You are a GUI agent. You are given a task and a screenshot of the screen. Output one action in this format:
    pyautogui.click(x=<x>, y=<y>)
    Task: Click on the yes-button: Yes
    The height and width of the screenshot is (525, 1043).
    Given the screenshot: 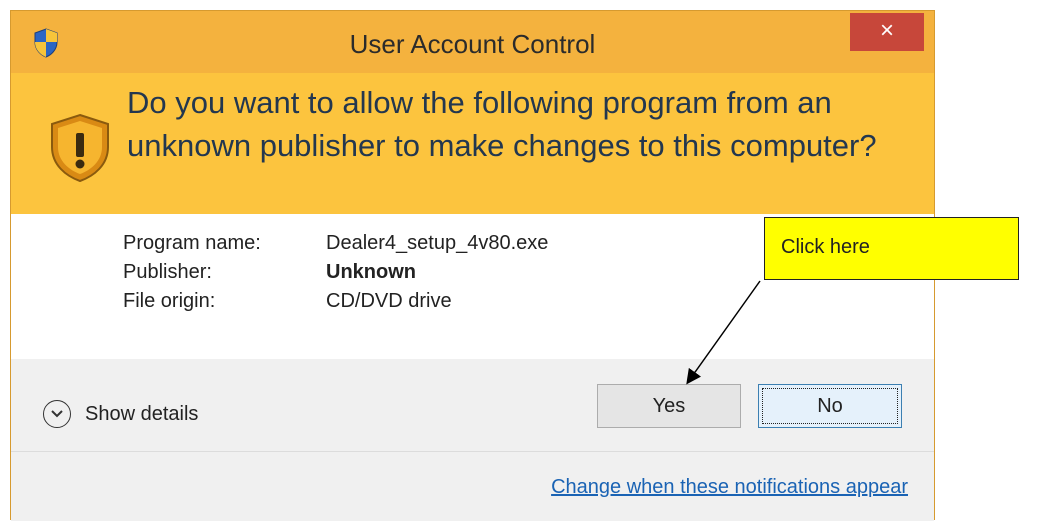 What is the action you would take?
    pyautogui.click(x=669, y=406)
    